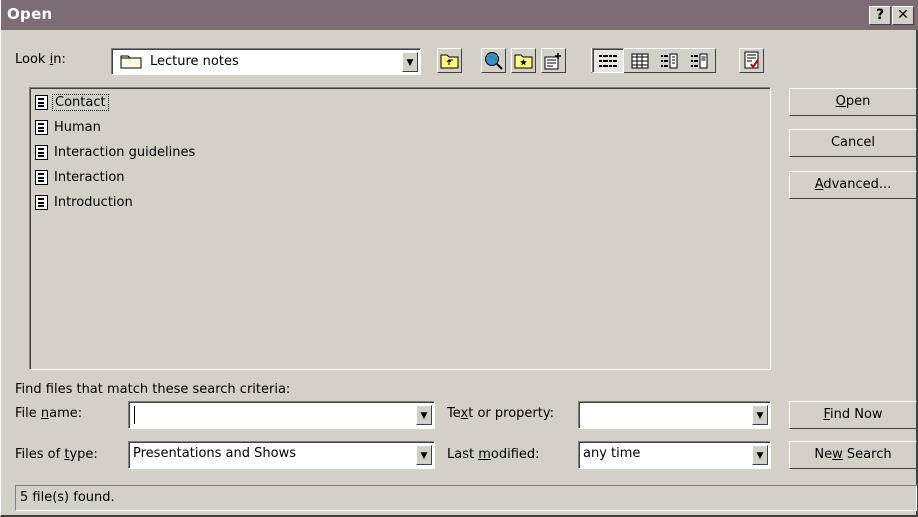 This screenshot has width=918, height=517. What do you see at coordinates (266, 61) in the screenshot?
I see `look-in-combo: Lecture notes ▼` at bounding box center [266, 61].